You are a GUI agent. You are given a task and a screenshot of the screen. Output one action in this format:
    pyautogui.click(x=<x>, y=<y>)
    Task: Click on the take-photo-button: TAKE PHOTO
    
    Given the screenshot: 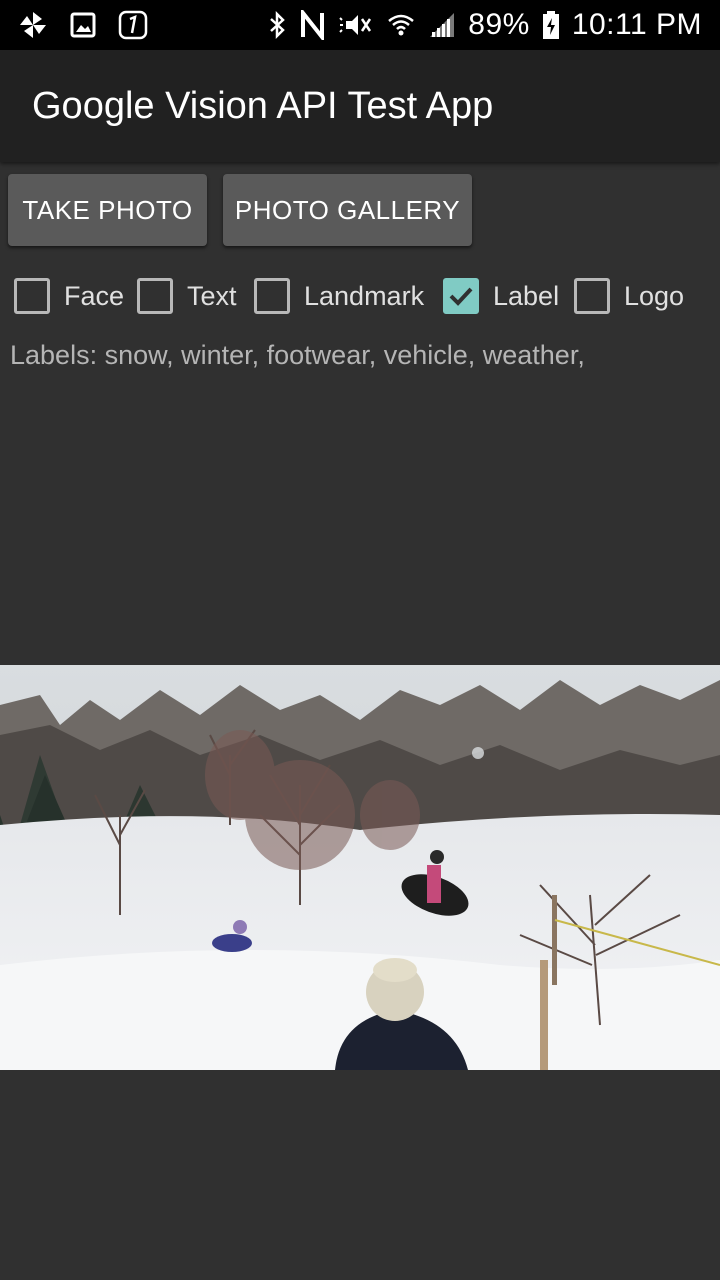 What is the action you would take?
    pyautogui.click(x=107, y=210)
    